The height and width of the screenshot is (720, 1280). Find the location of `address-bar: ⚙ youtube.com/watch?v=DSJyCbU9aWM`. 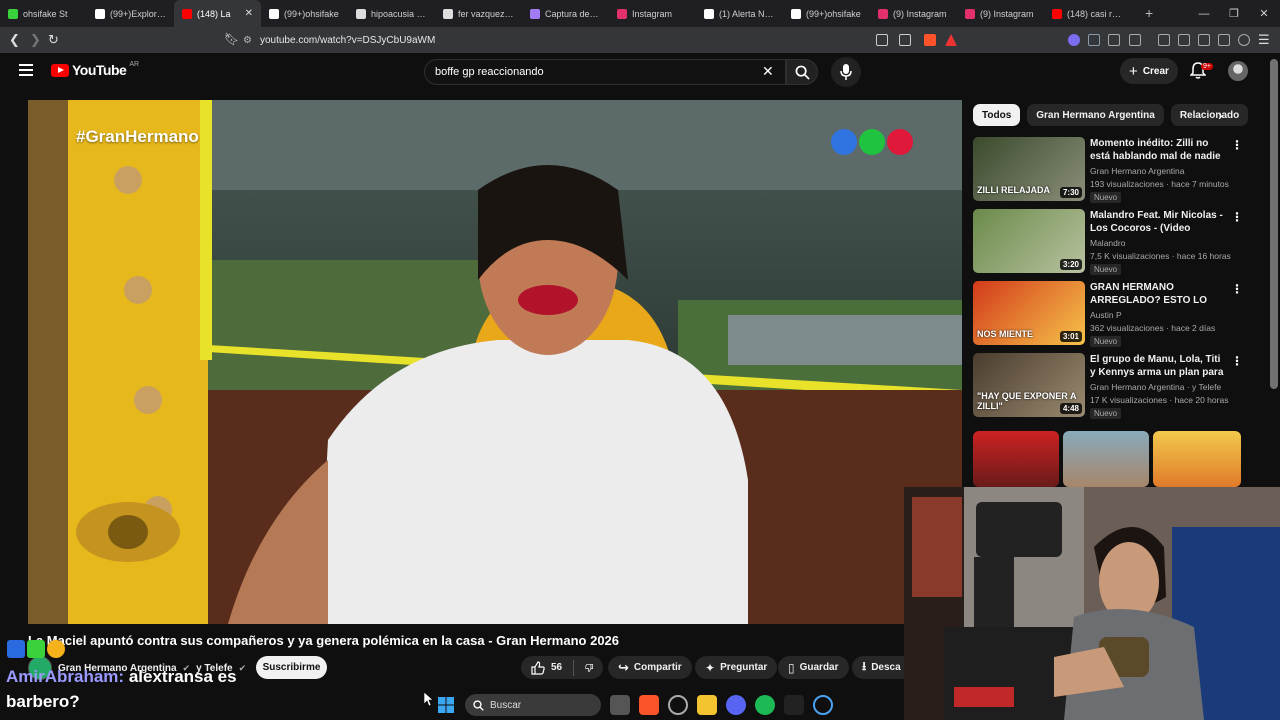

address-bar: ⚙ youtube.com/watch?v=DSJyCbU9aWM is located at coordinates (603, 40).